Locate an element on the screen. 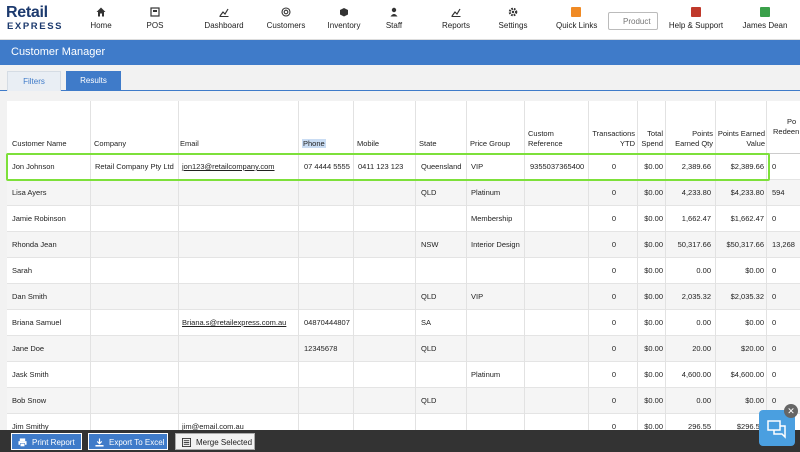 The height and width of the screenshot is (452, 800). col-email: Email is located at coordinates (189, 144).